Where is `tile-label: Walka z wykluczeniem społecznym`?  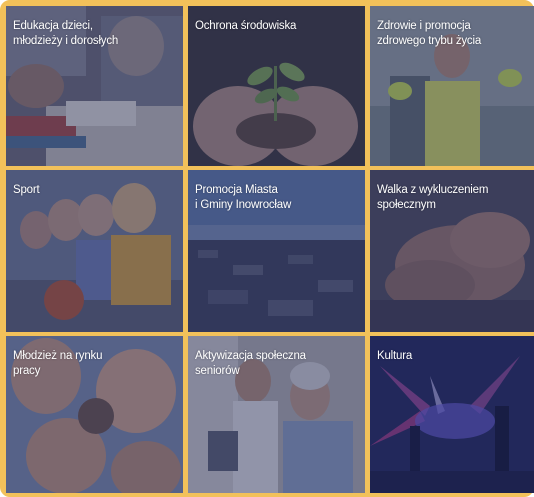
tile-label: Walka z wykluczeniem społecznym is located at coordinates (433, 197).